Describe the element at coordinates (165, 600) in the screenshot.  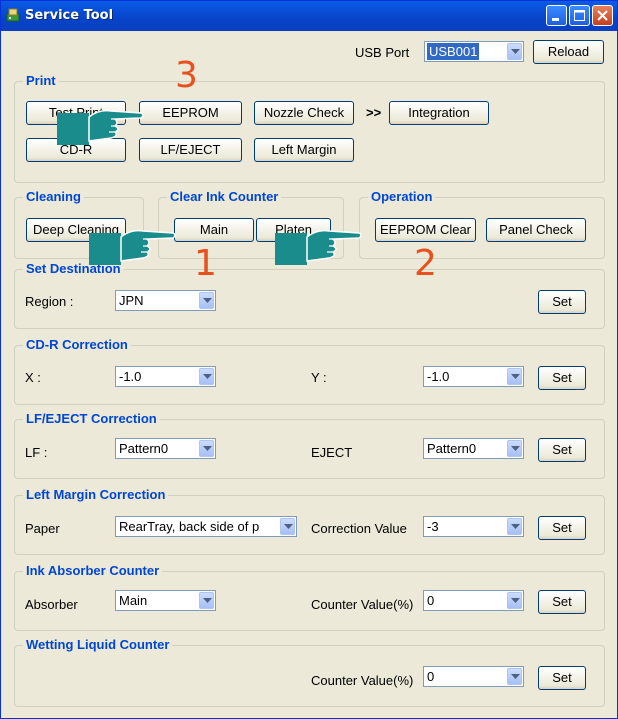
I see `absorber-select: Main` at that location.